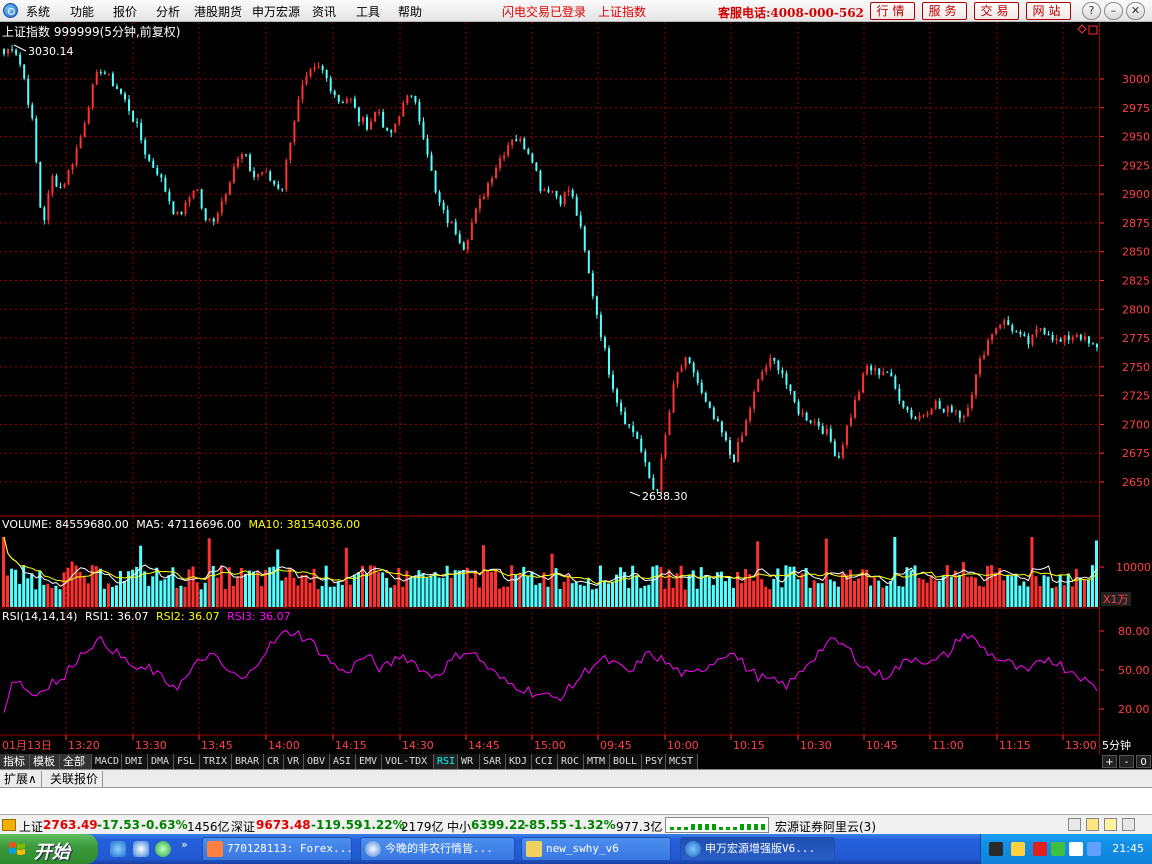 The image size is (1152, 864). Describe the element at coordinates (717, 825) in the screenshot. I see `connection-signal-icon` at that location.